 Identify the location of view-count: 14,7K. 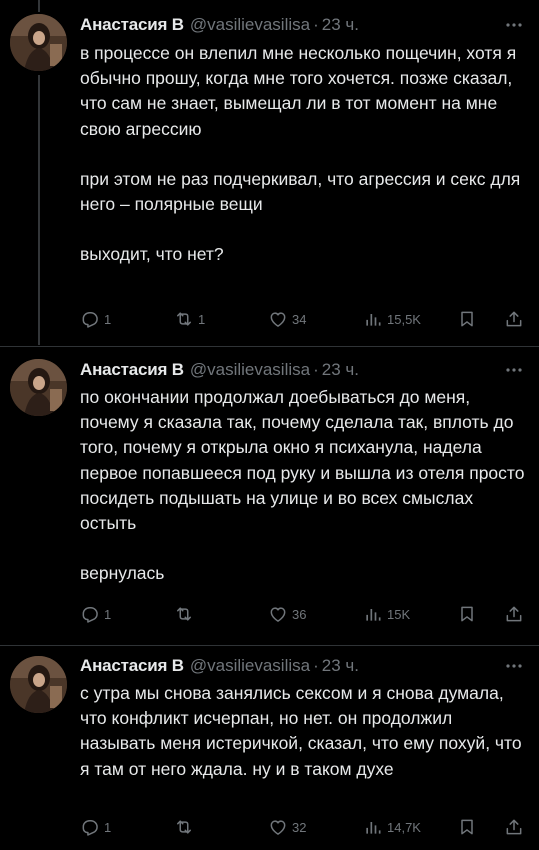
(404, 827).